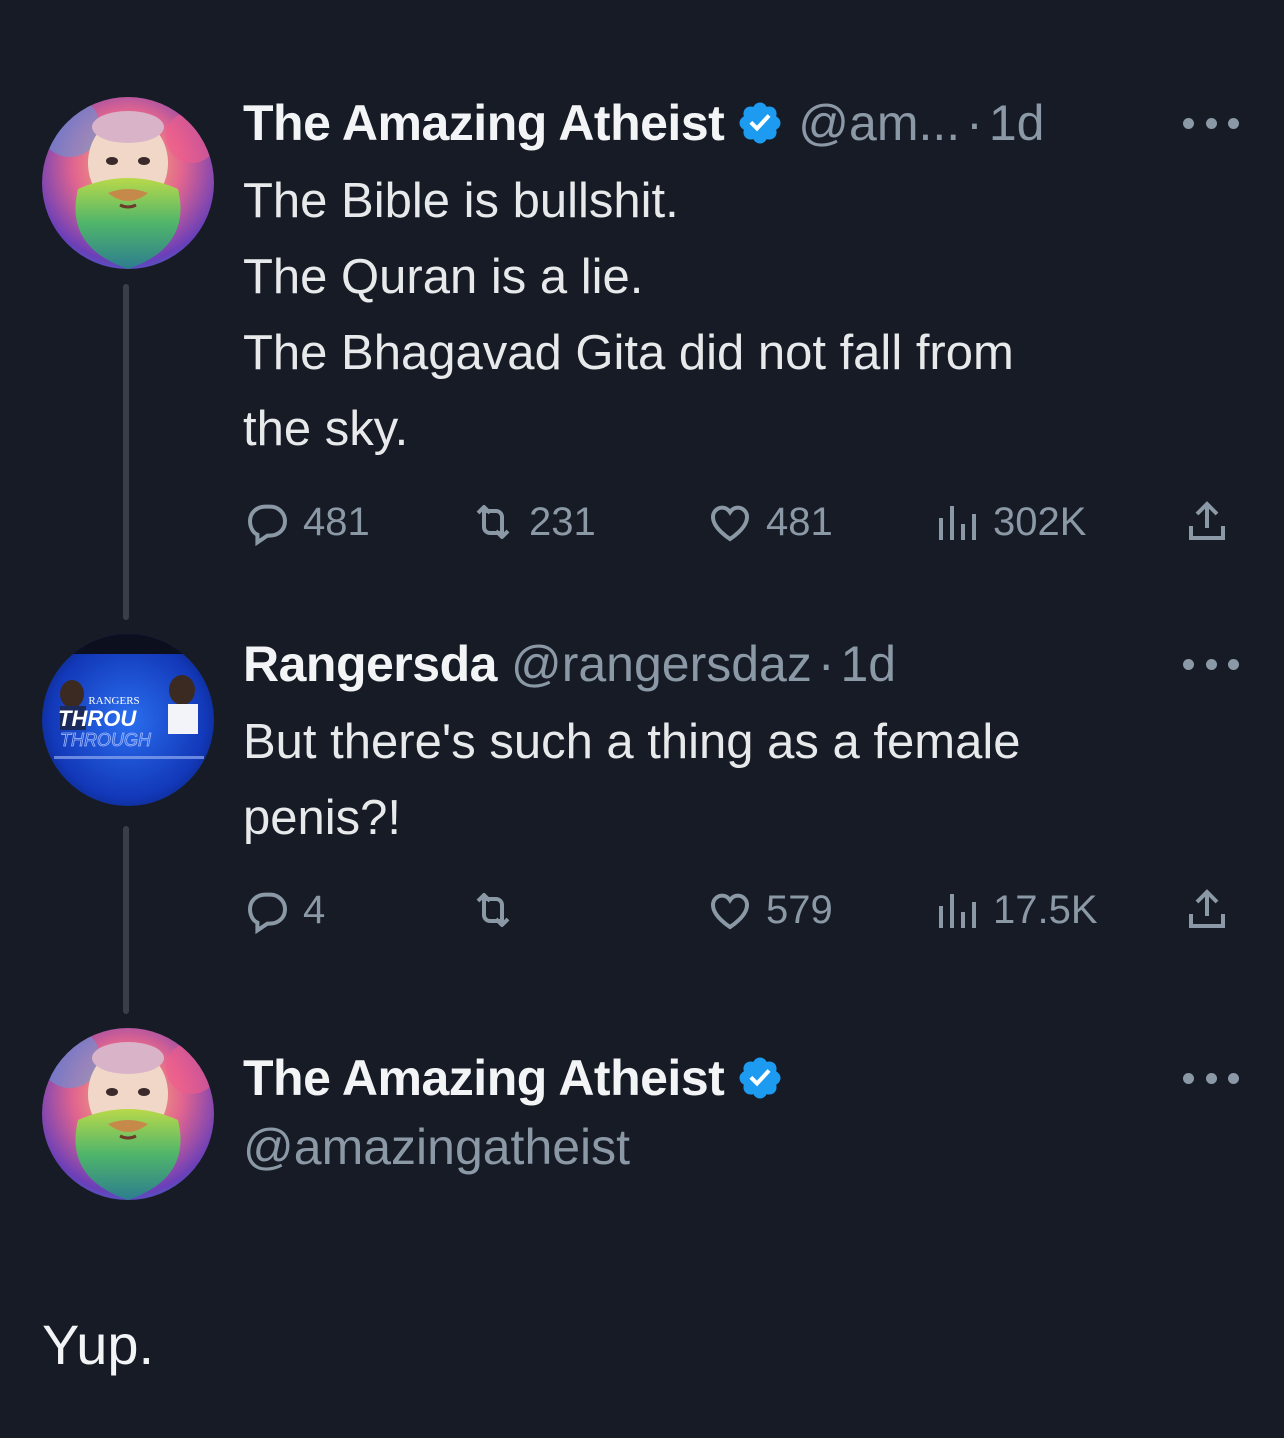 This screenshot has width=1284, height=1438. I want to click on tweet-text-line: The Quran is a lie., so click(443, 277).